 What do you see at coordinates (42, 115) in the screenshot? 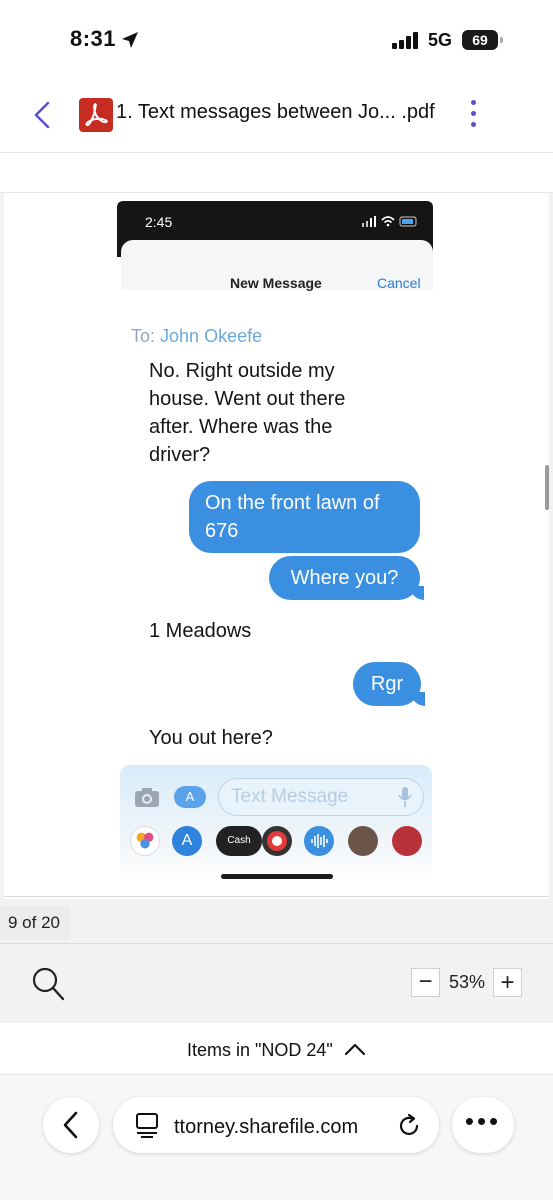
I see `back-chevron-icon` at bounding box center [42, 115].